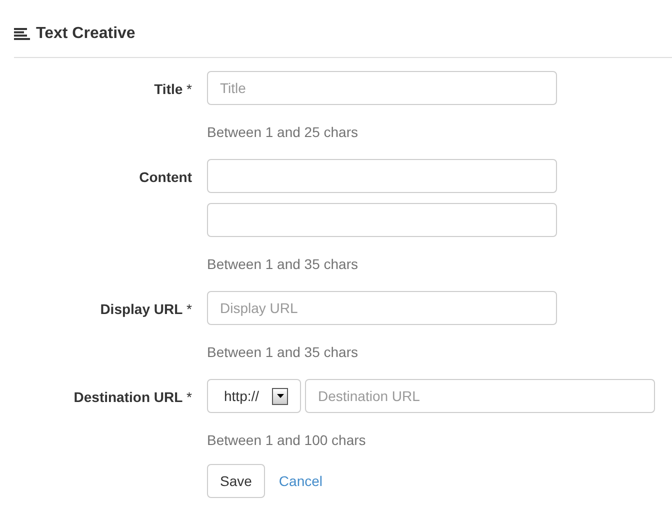  What do you see at coordinates (283, 132) in the screenshot?
I see `help-text: Between 1 and 25 chars` at bounding box center [283, 132].